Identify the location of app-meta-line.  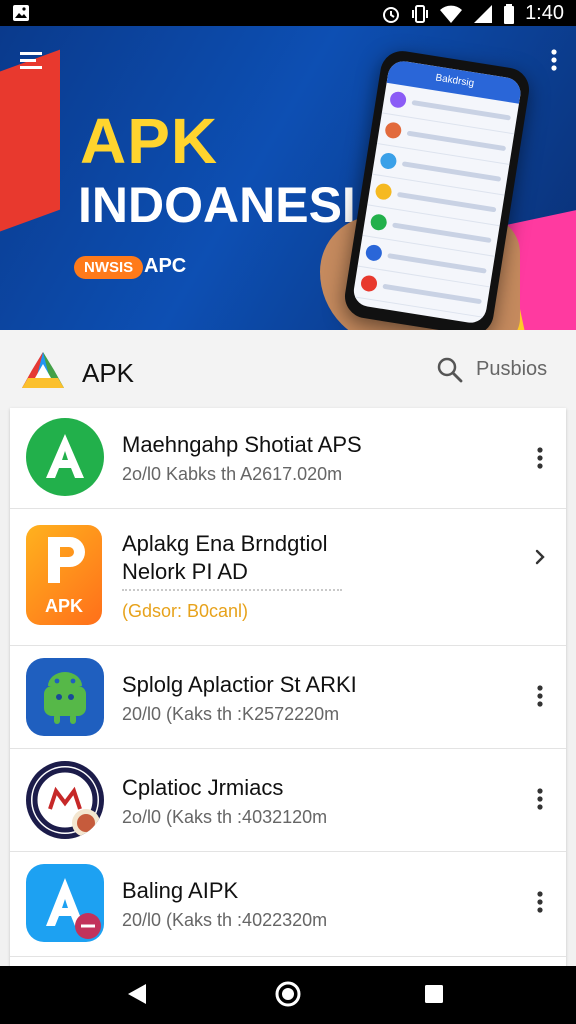
(232, 591).